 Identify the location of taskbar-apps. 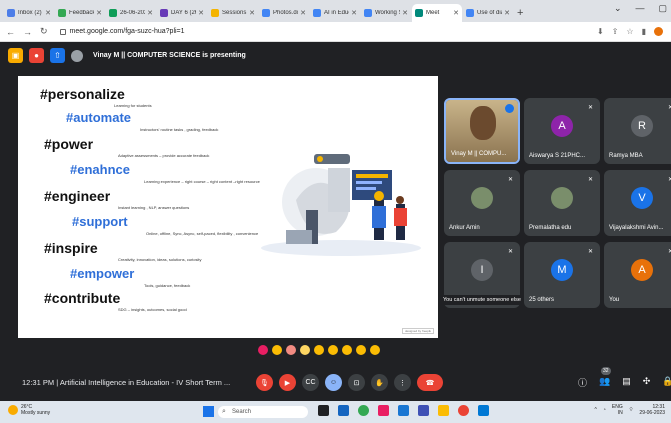
(403, 410).